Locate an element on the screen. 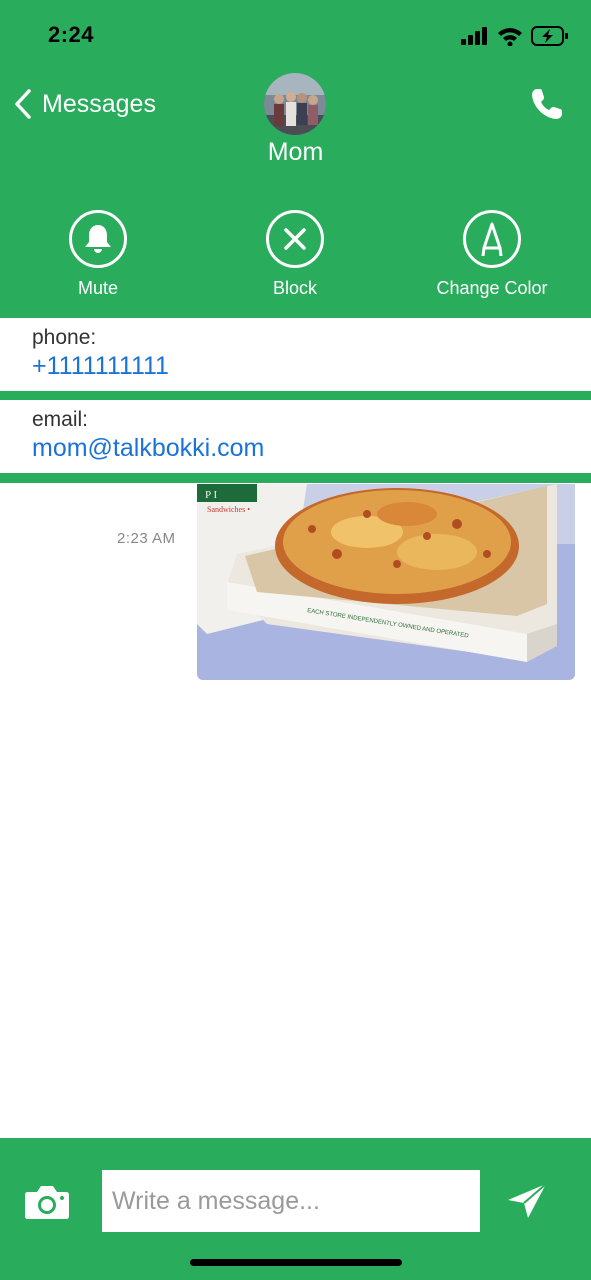 This screenshot has height=1280, width=591. back-button: Messages is located at coordinates (84, 104).